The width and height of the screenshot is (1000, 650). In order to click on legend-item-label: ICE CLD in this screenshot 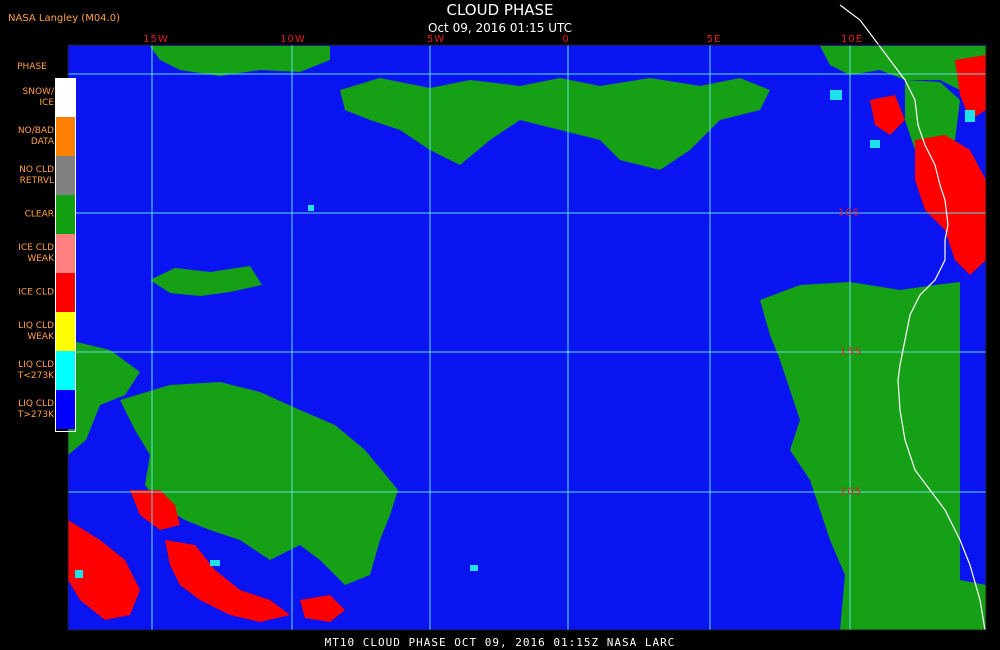, I will do `click(36, 292)`.